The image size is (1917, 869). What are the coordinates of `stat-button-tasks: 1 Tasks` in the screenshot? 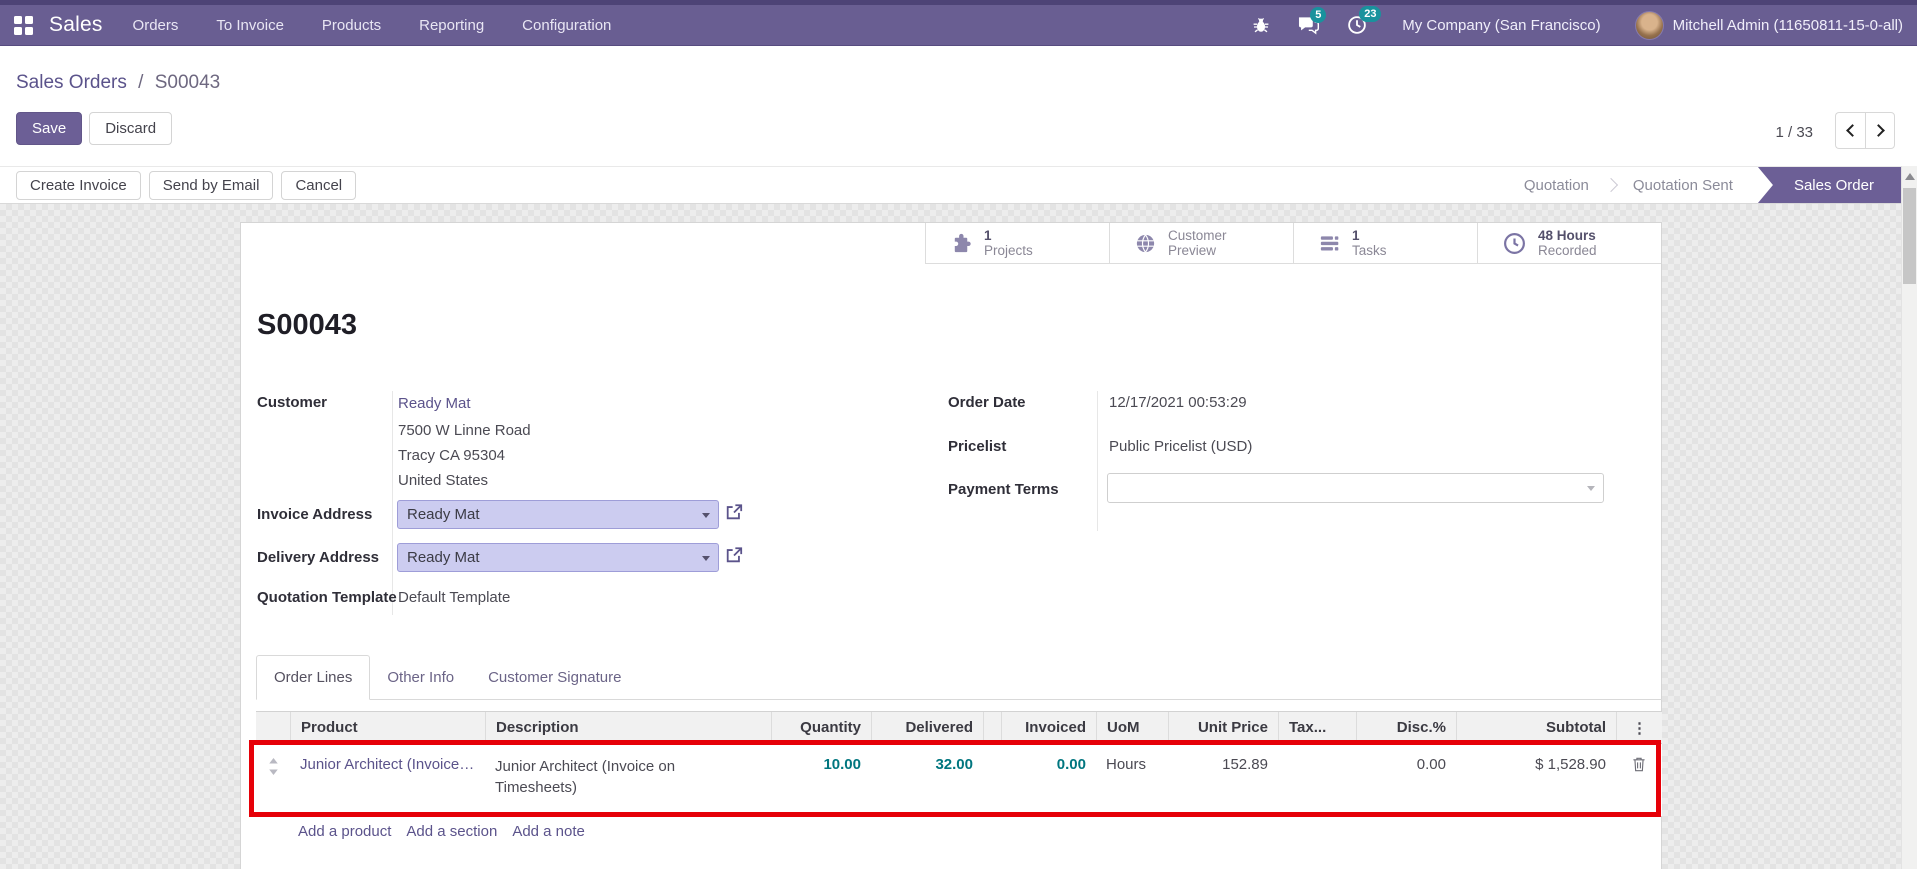 It's located at (1385, 243).